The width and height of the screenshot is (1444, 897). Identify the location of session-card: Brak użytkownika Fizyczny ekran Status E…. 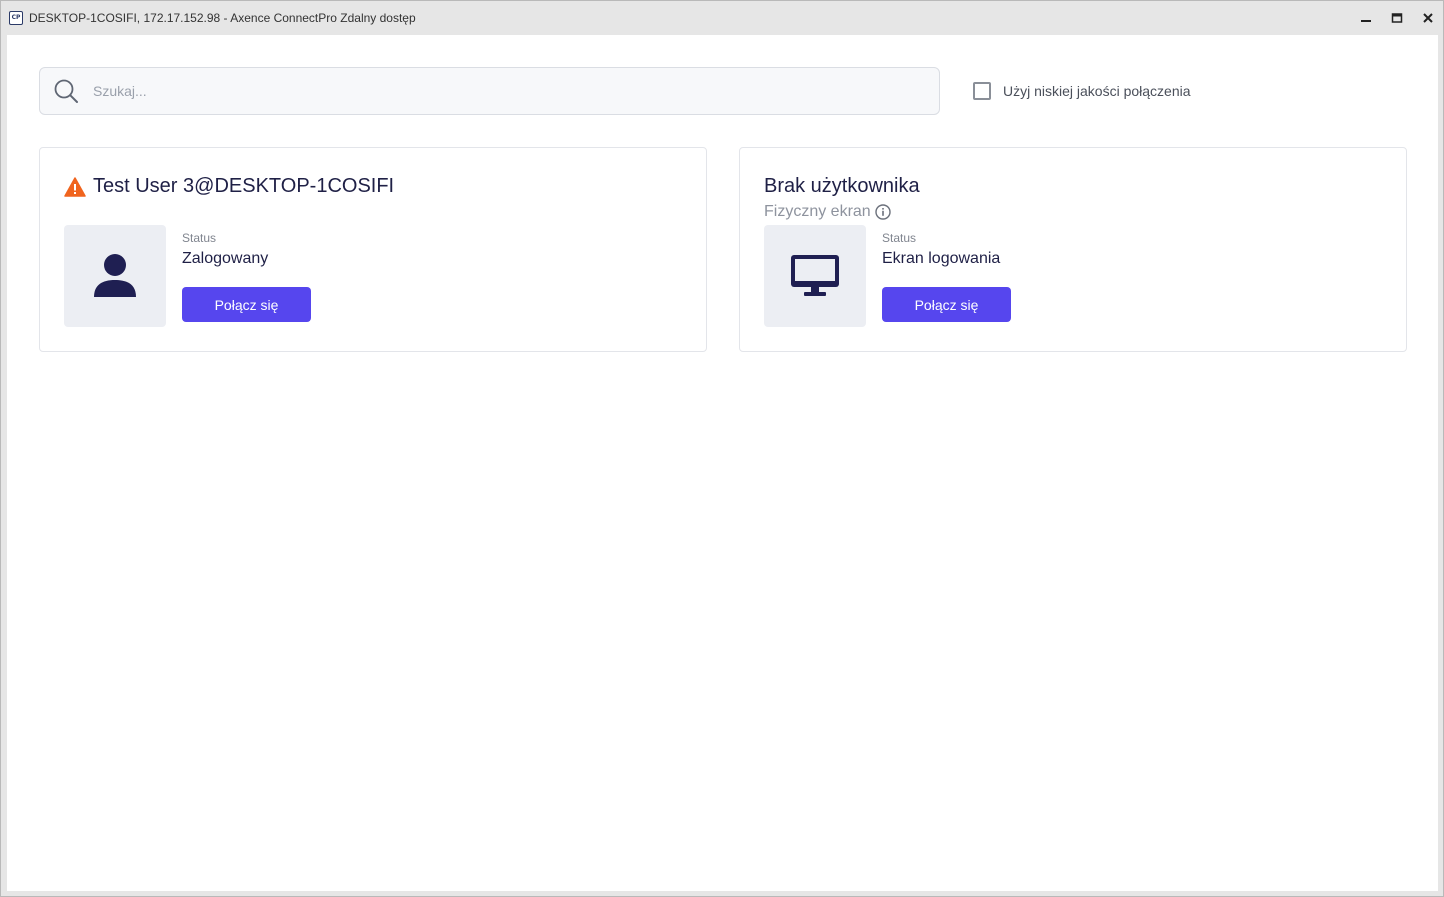
(1073, 249).